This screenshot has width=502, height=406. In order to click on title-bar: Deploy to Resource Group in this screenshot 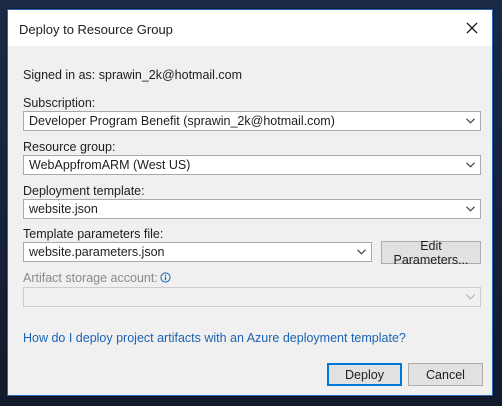, I will do `click(250, 28)`.